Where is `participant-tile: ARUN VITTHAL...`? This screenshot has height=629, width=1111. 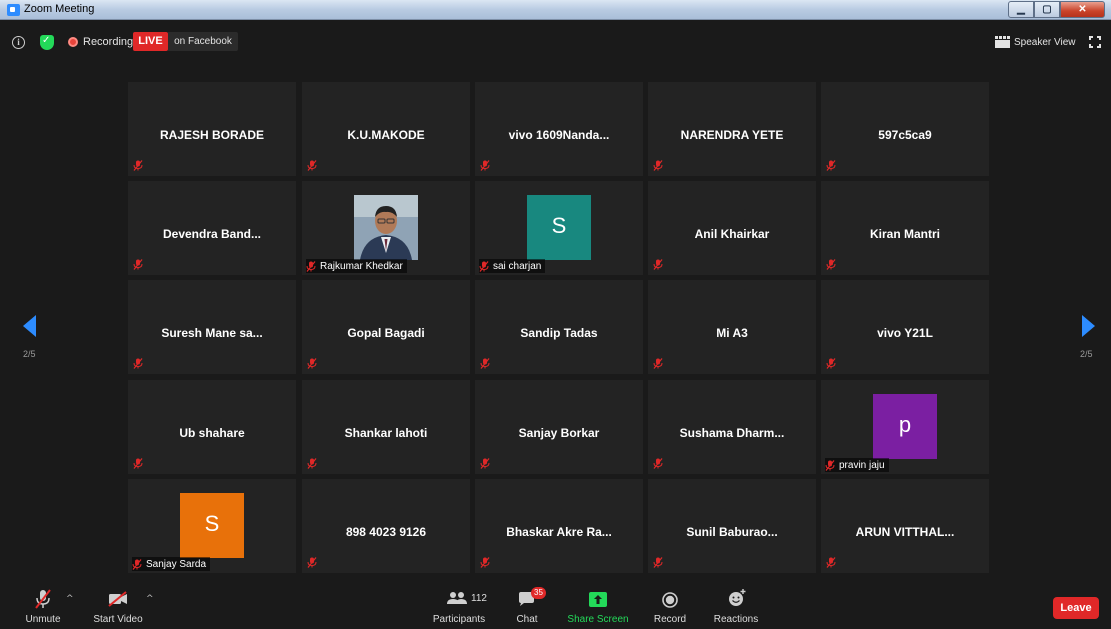 participant-tile: ARUN VITTHAL... is located at coordinates (905, 526).